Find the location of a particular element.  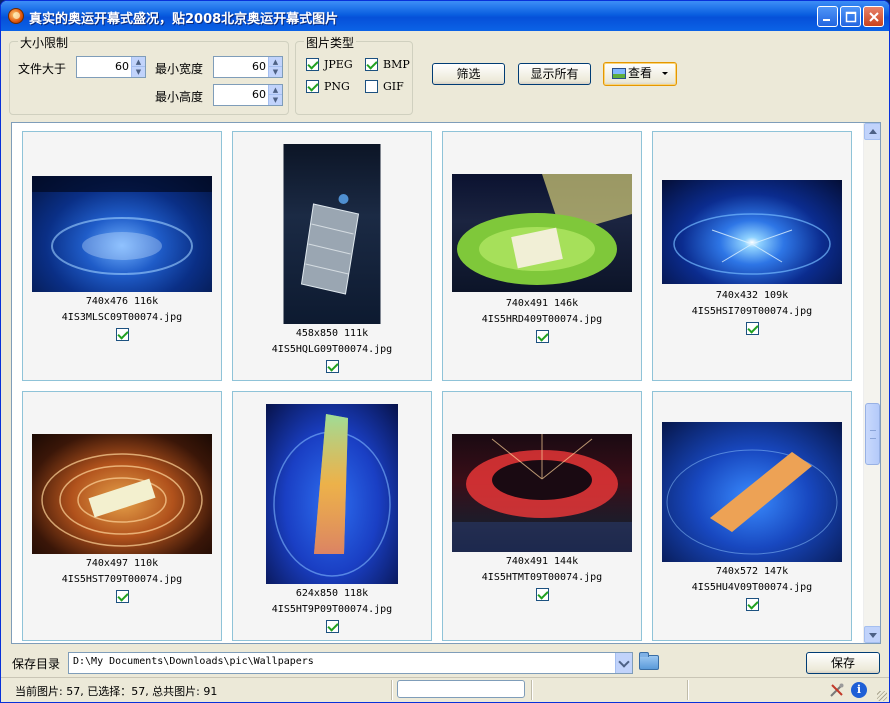

jpeg-label: JPEG is located at coordinates (338, 64).